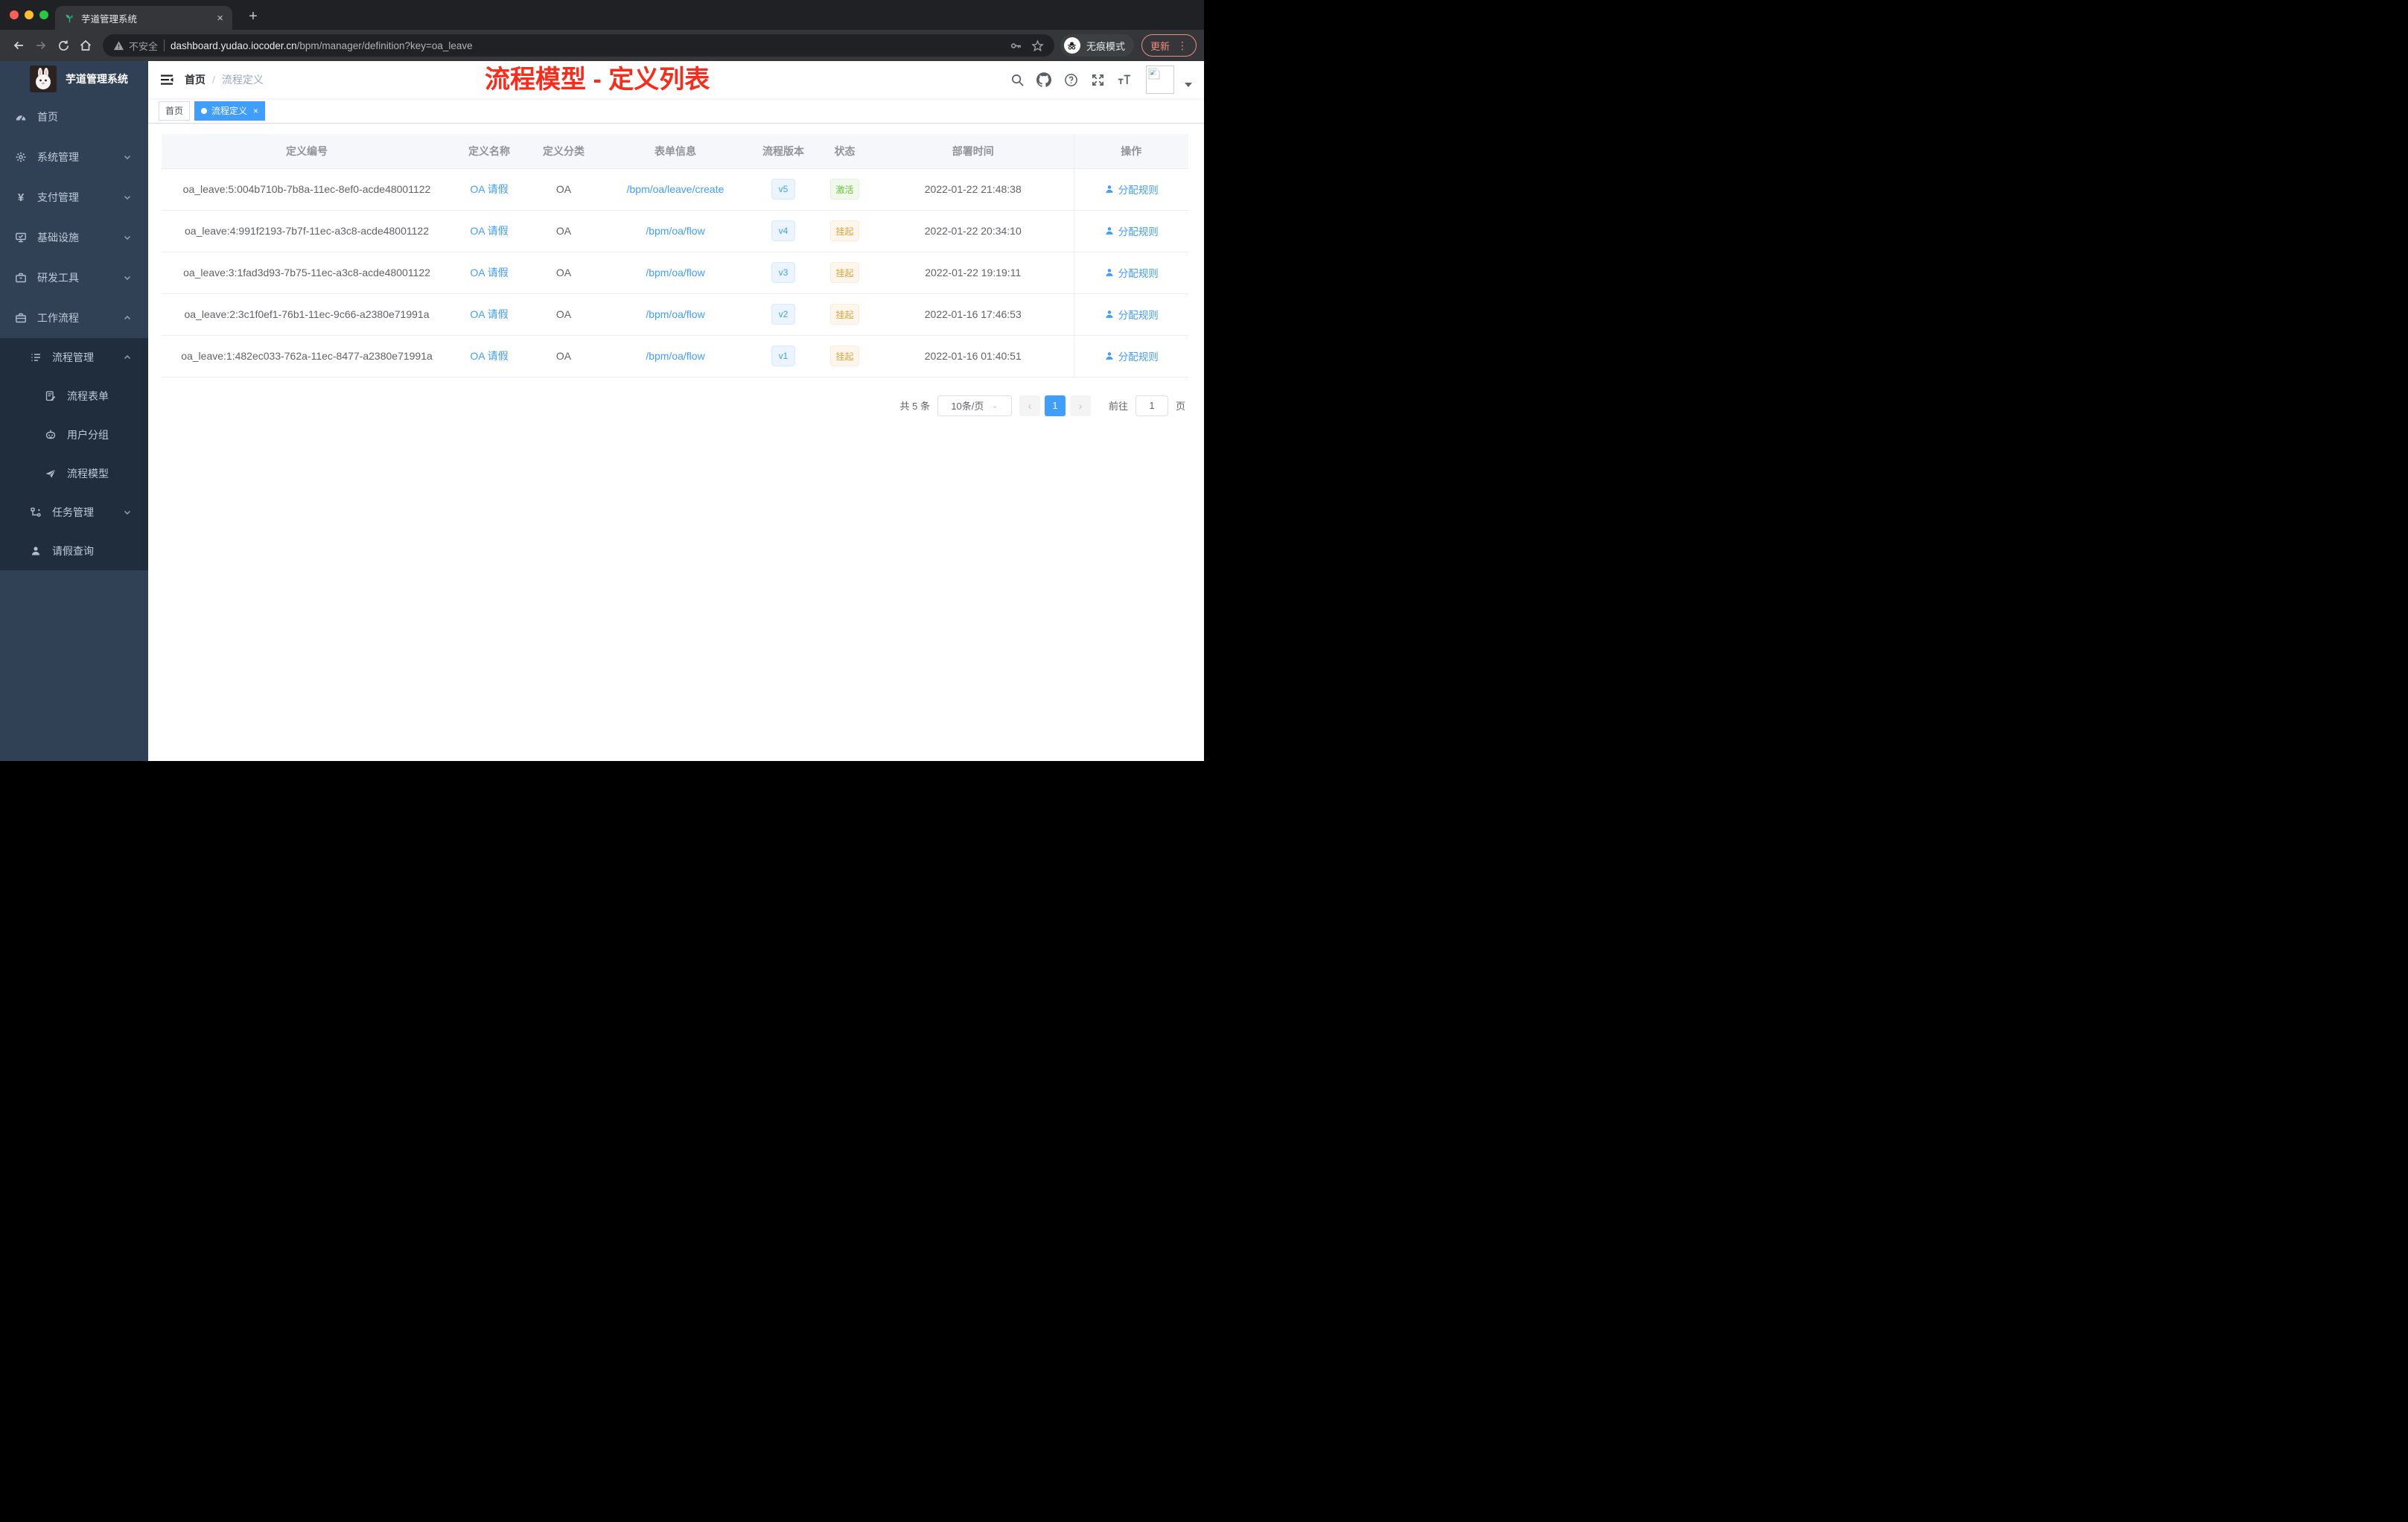  Describe the element at coordinates (109, 19) in the screenshot. I see `tab-title: 芋道管理系统` at that location.